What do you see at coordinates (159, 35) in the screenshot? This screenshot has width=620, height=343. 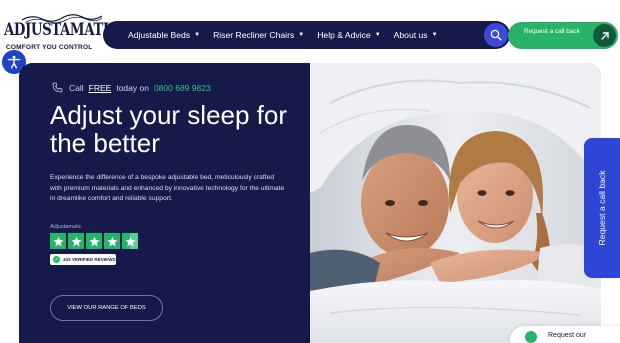 I see `nav-item-label: Adjustable Beds` at bounding box center [159, 35].